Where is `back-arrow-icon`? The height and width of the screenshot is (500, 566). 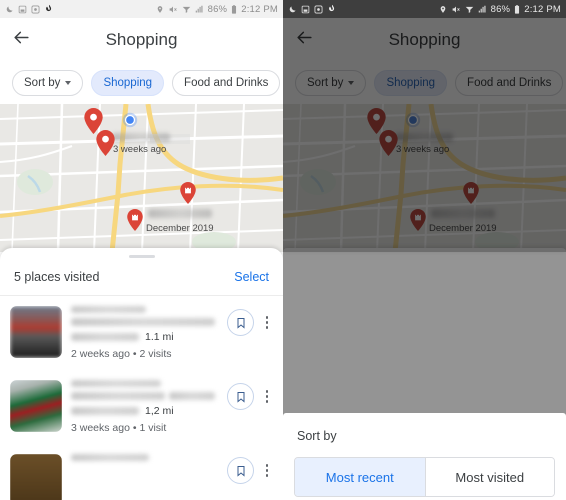 back-arrow-icon is located at coordinates (21, 40).